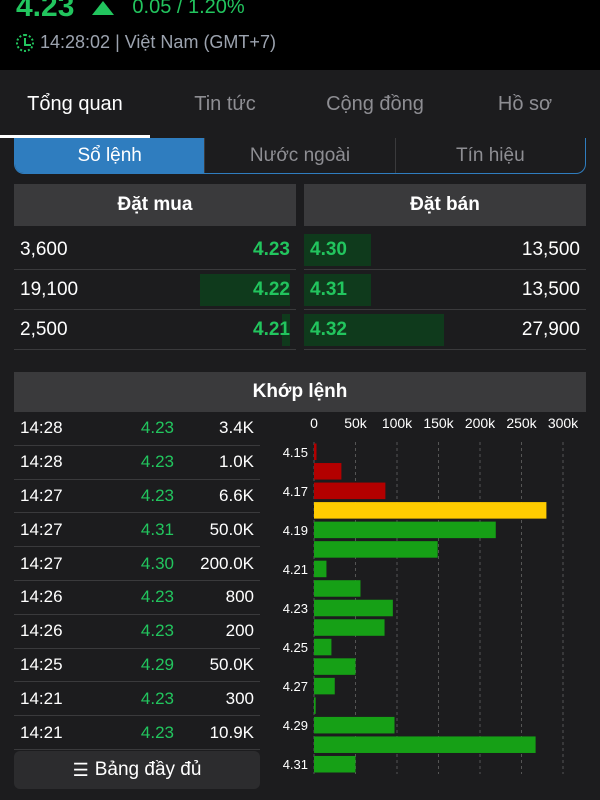 The image size is (600, 800). I want to click on bid-price: 4.23, so click(271, 249).